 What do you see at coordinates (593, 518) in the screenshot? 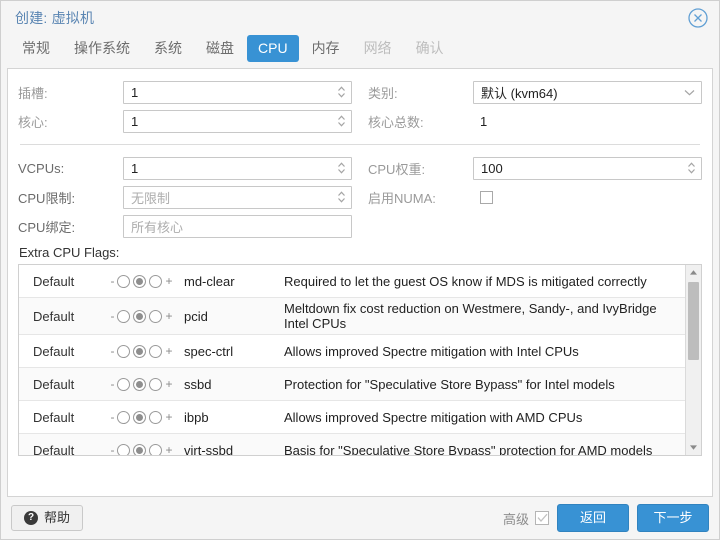
I see `back-button: 返回` at bounding box center [593, 518].